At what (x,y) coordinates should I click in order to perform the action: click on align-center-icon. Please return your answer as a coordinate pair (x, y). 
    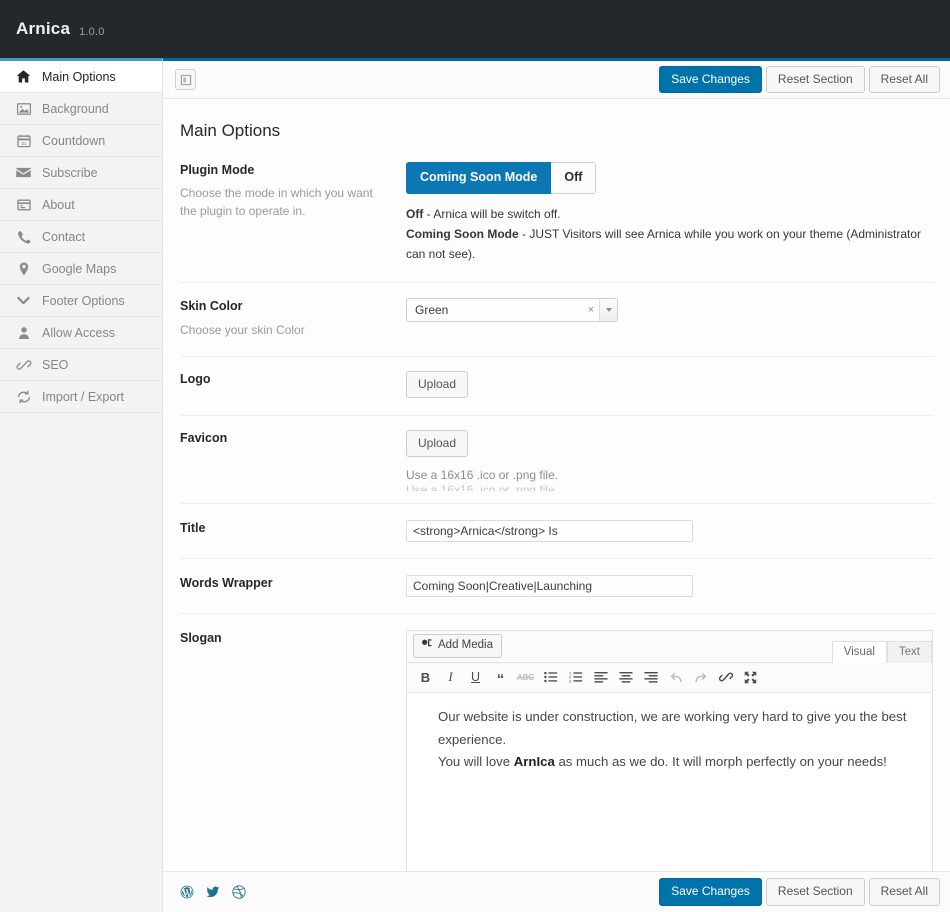
    Looking at the image, I should click on (625, 677).